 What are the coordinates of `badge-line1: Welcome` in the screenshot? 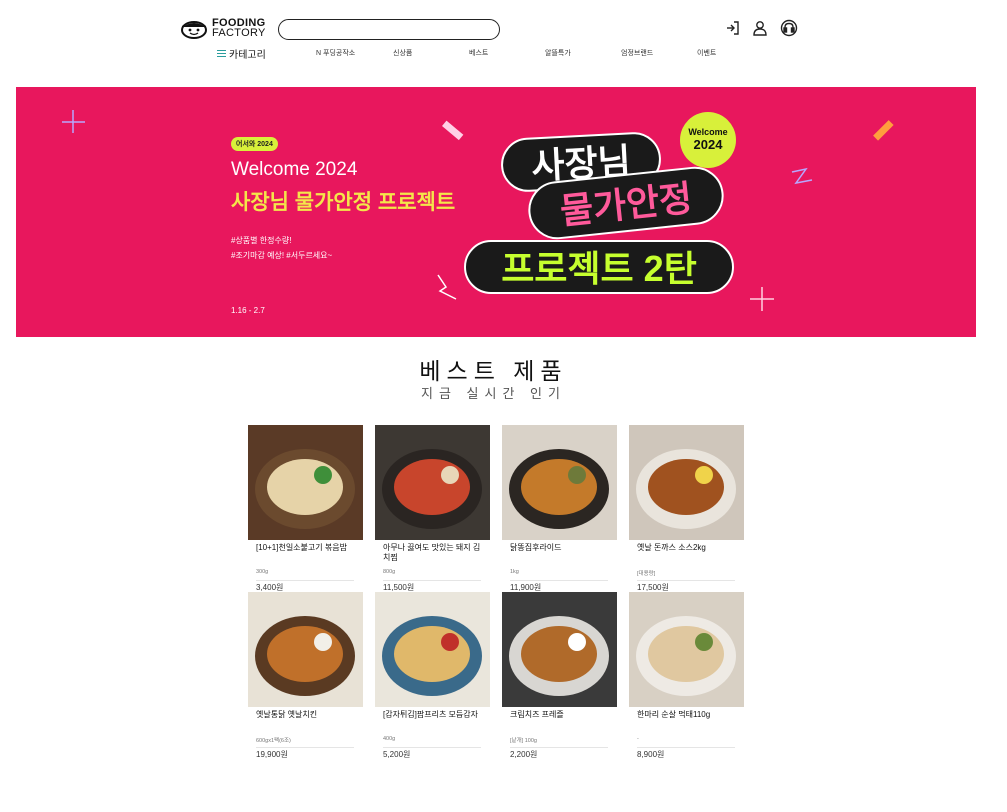 It's located at (708, 132).